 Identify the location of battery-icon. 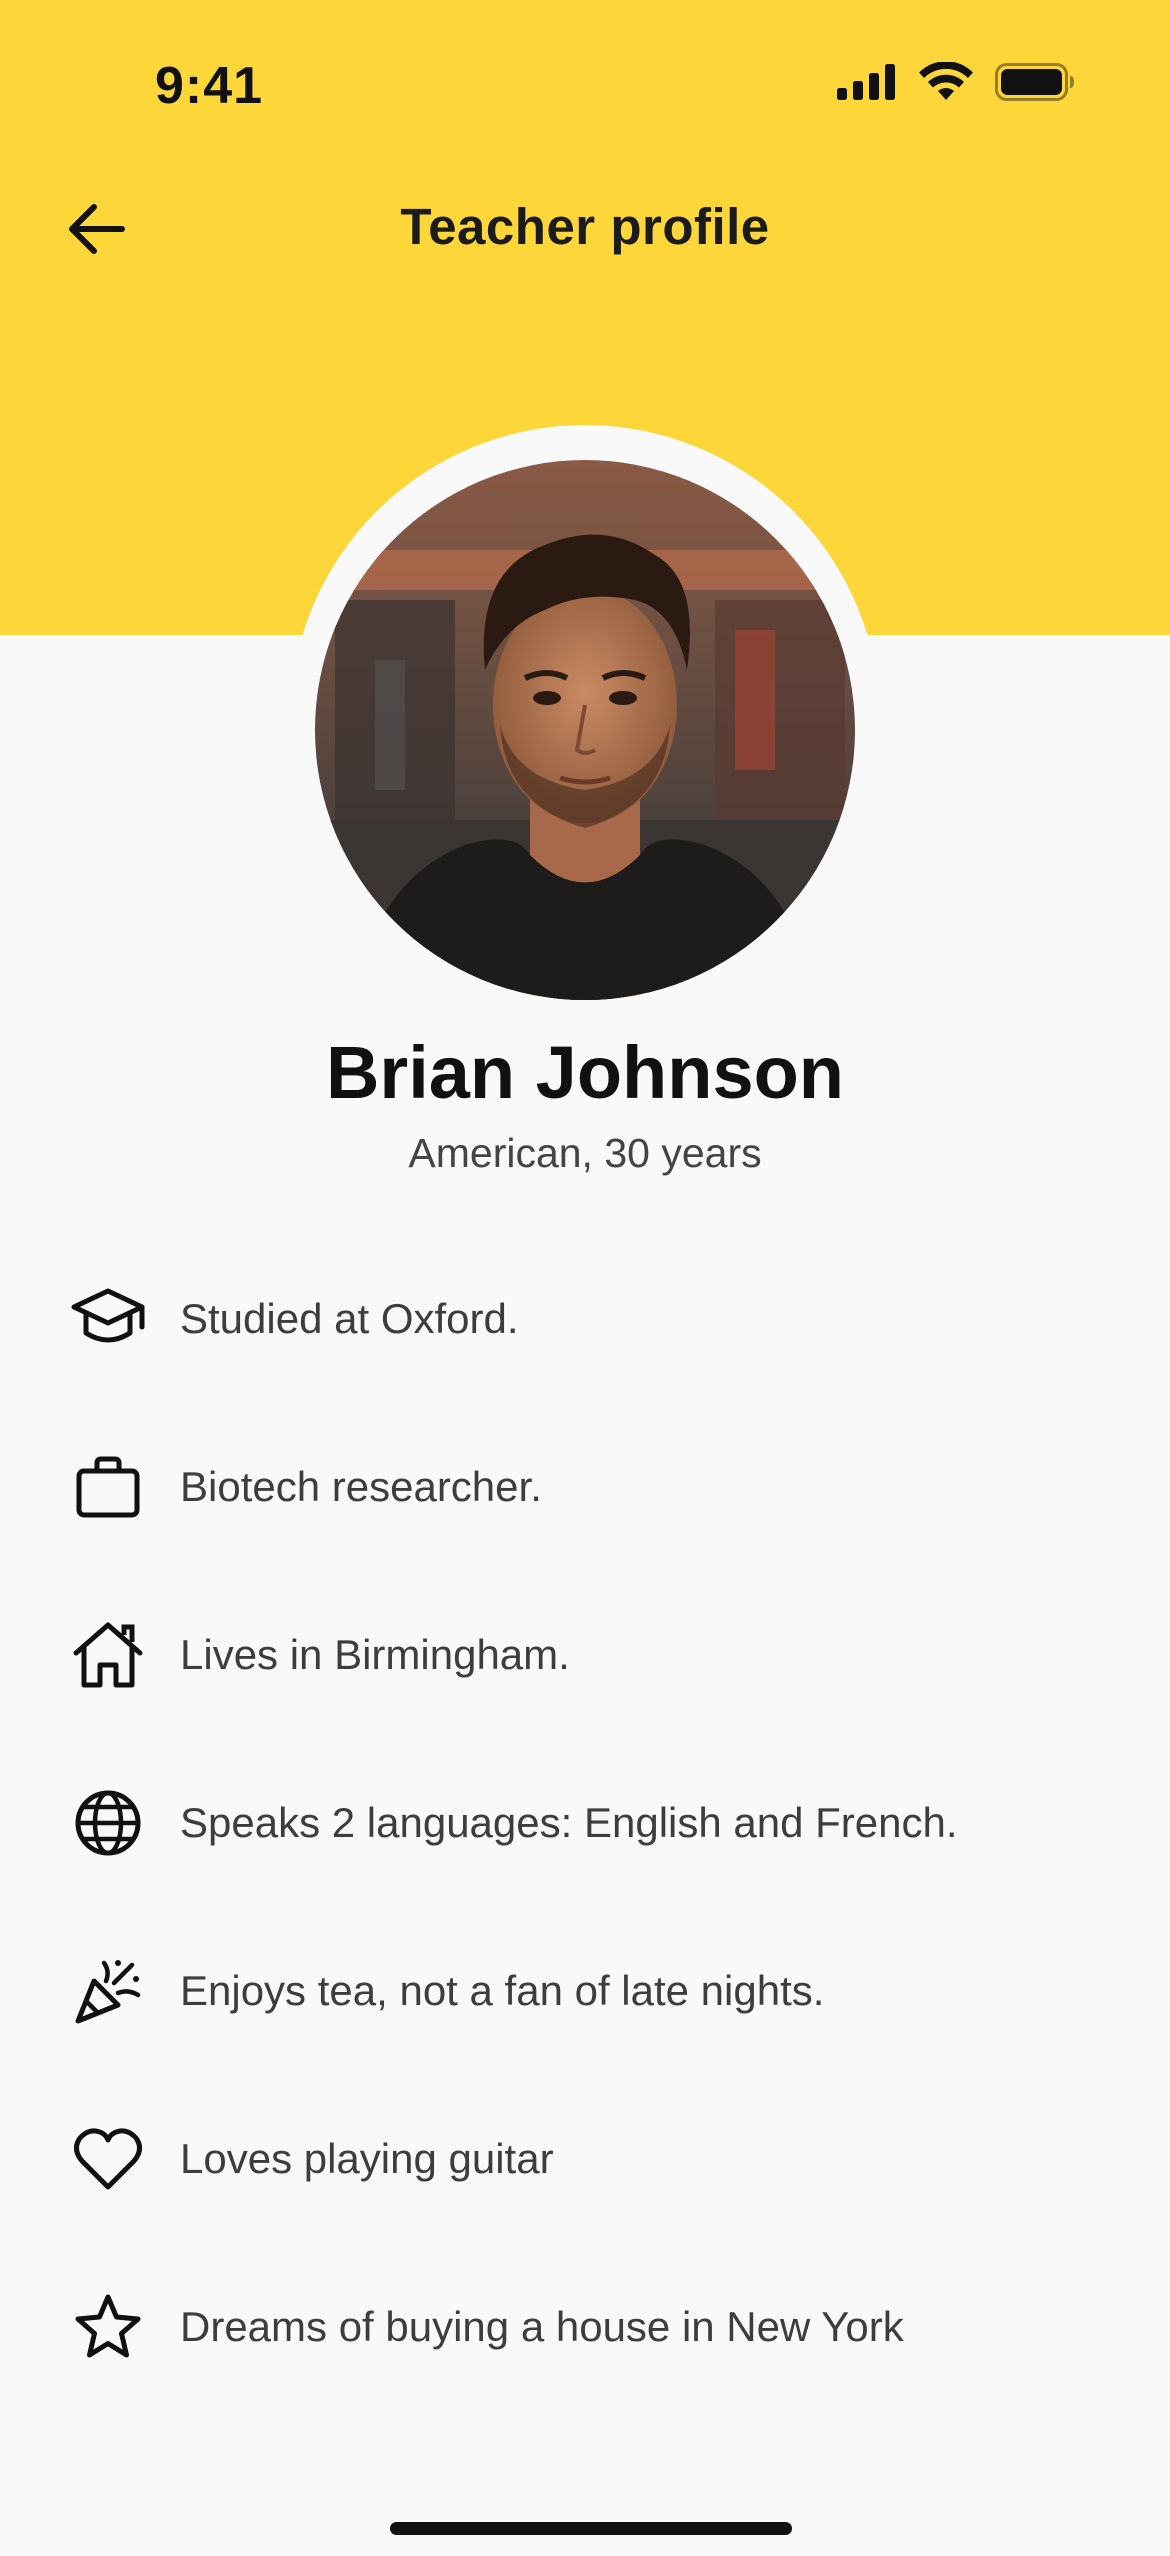
(1035, 84).